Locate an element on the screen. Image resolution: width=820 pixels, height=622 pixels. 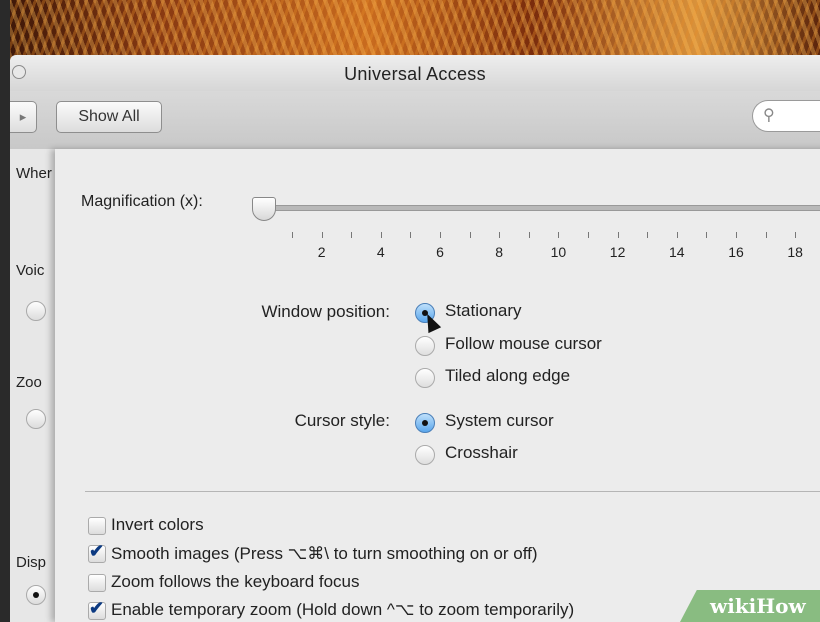
window-titlebar: Universal Access is located at coordinates (415, 73).